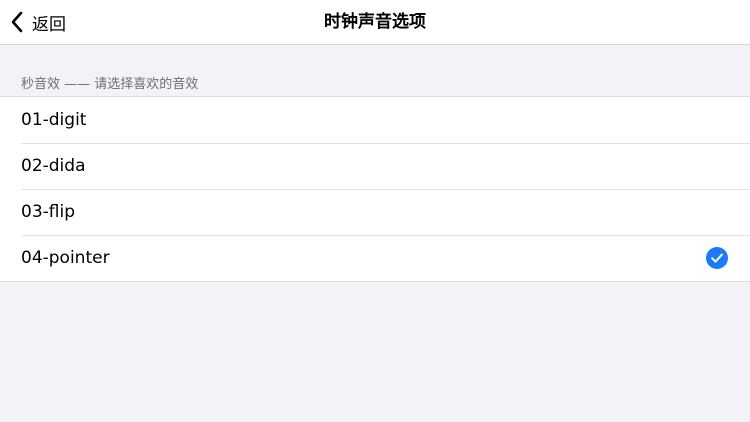 Image resolution: width=750 pixels, height=422 pixels. Describe the element at coordinates (375, 212) in the screenshot. I see `option-row-03-flip: 03-flip` at that location.